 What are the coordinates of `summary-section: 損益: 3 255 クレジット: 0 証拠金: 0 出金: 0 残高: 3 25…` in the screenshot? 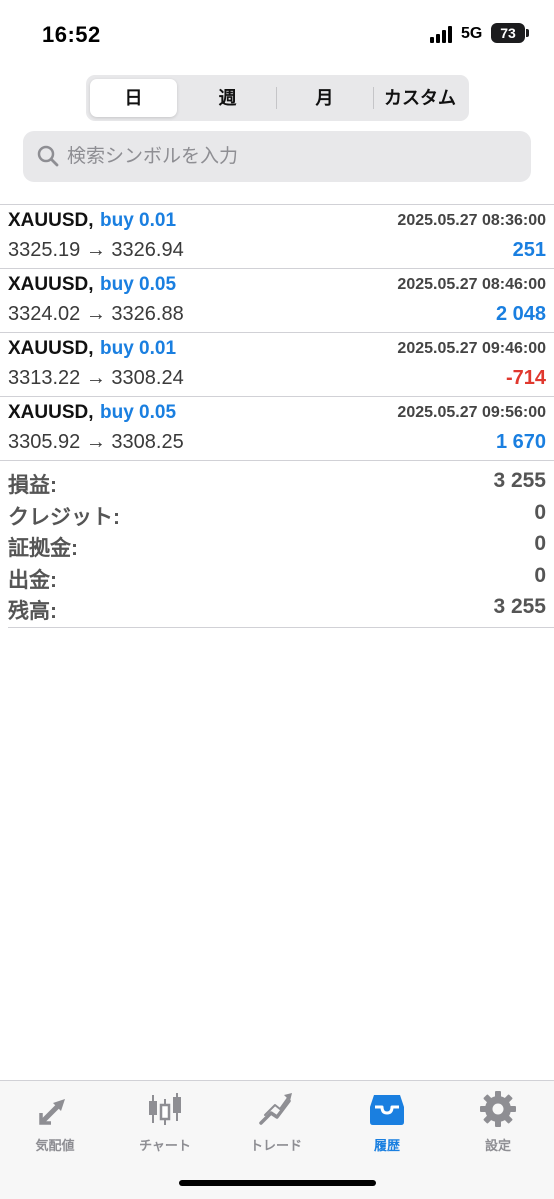 It's located at (277, 546).